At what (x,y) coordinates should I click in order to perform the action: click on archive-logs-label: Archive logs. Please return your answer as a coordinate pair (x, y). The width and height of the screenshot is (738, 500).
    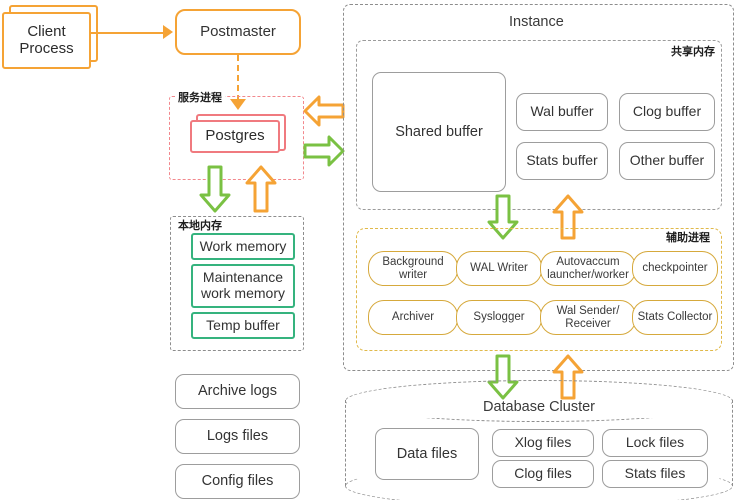
    Looking at the image, I should click on (237, 391).